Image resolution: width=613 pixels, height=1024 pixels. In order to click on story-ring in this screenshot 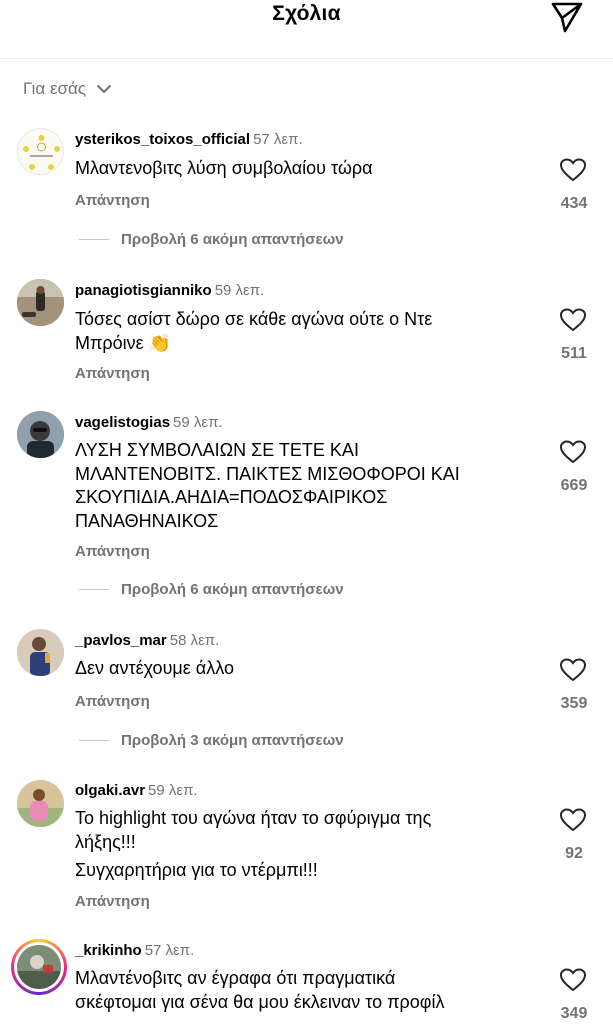, I will do `click(39, 967)`.